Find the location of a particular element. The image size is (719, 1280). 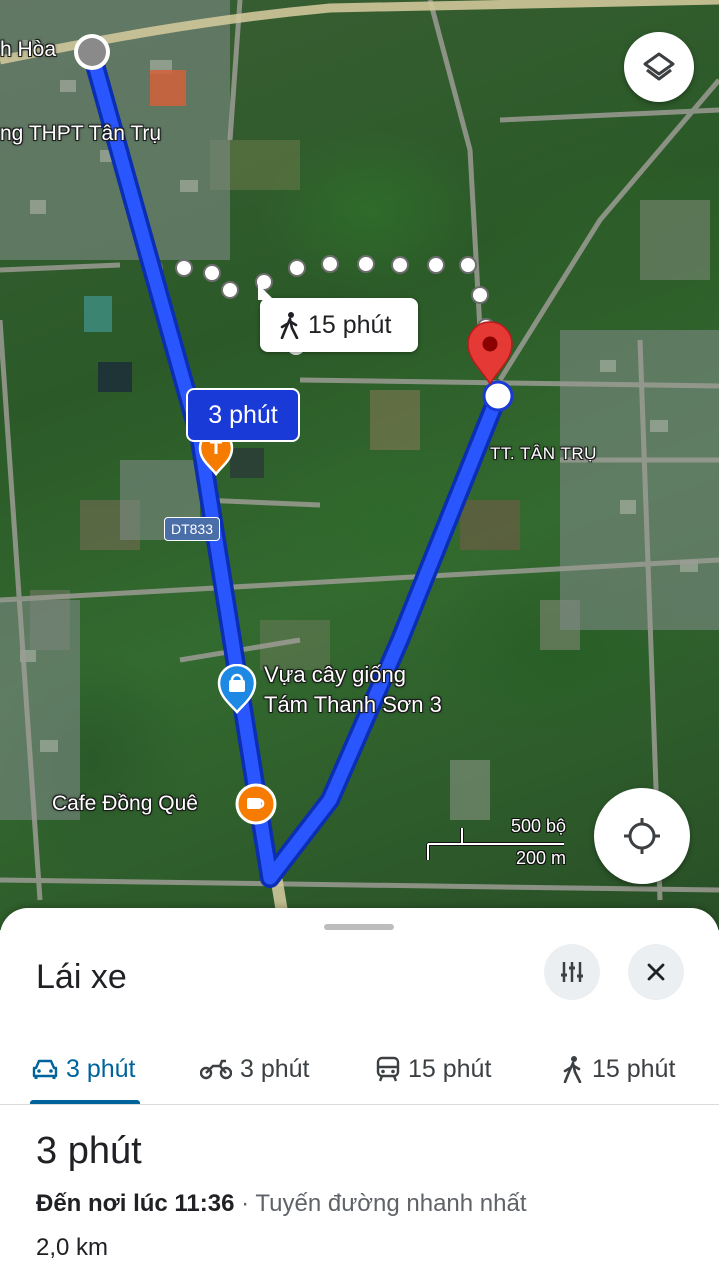

grey-origin-dot-icon is located at coordinates (92, 52).